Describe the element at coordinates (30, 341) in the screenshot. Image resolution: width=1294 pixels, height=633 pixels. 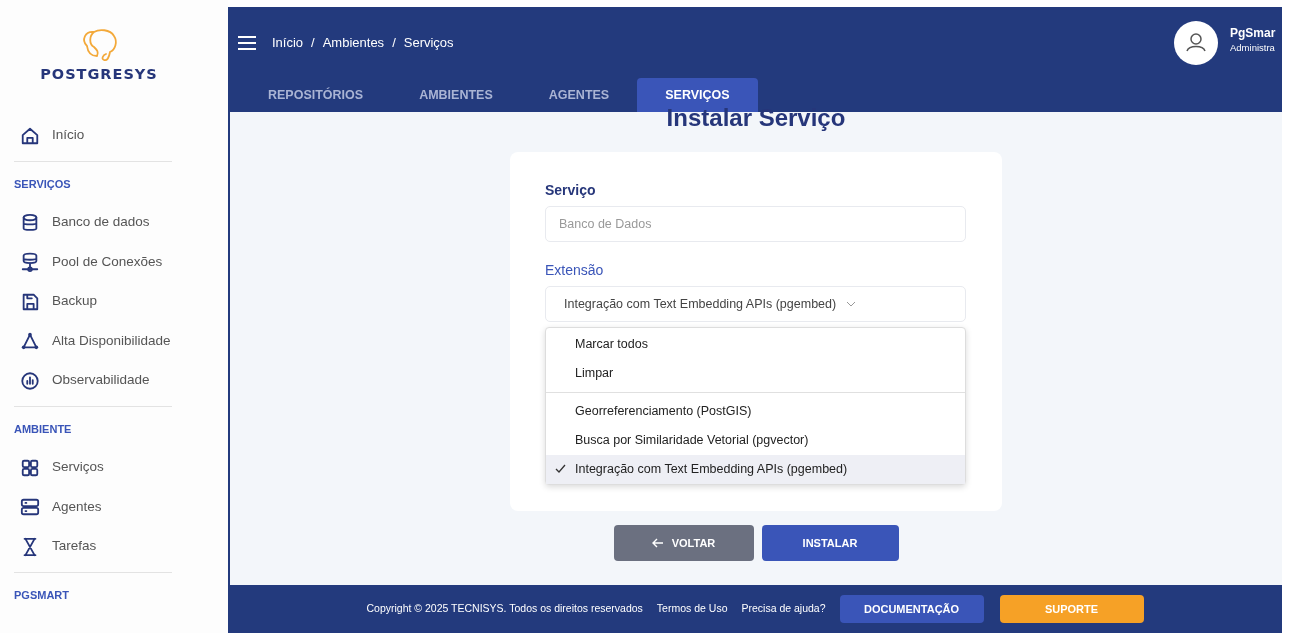
I see `triangle-network-icon` at that location.